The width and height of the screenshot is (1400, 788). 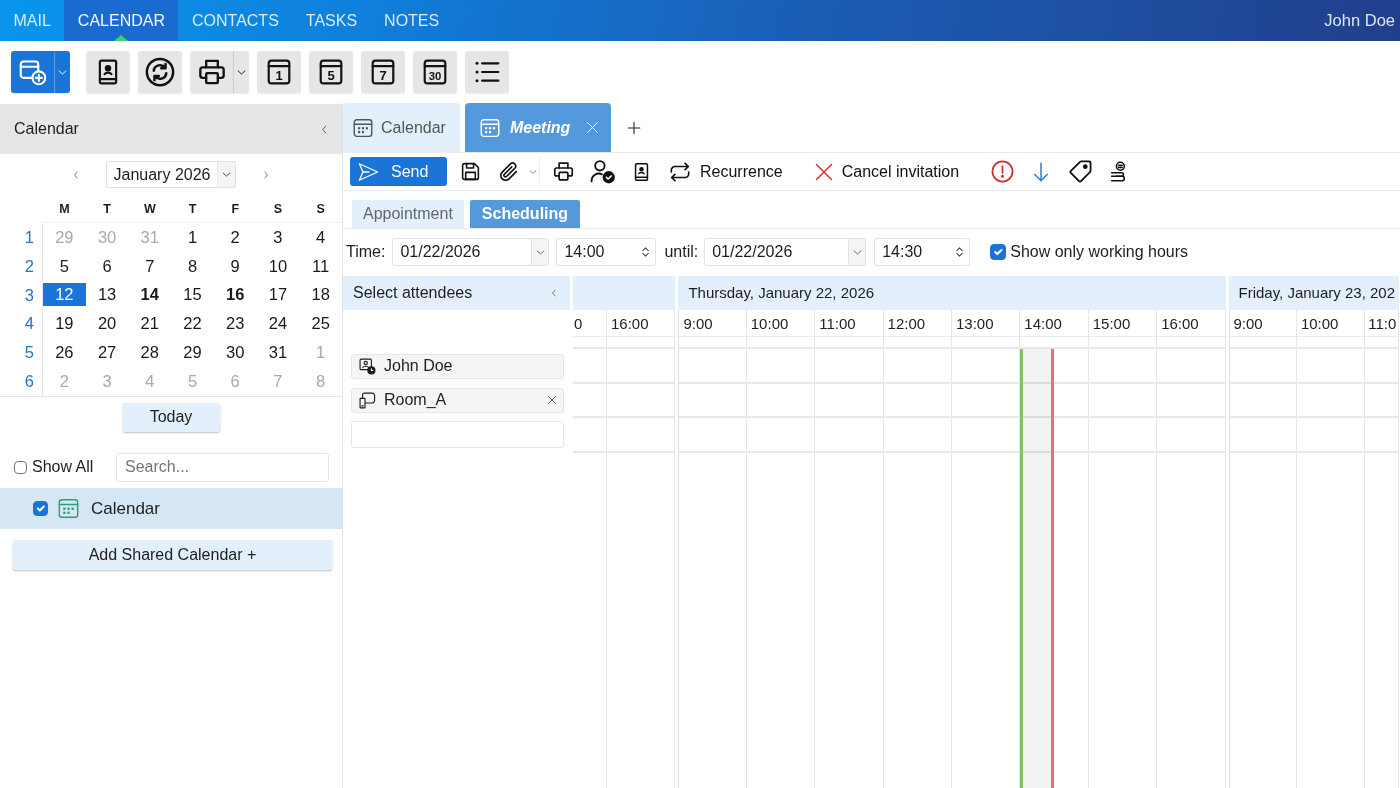 I want to click on calendar-day: 24, so click(x=278, y=324).